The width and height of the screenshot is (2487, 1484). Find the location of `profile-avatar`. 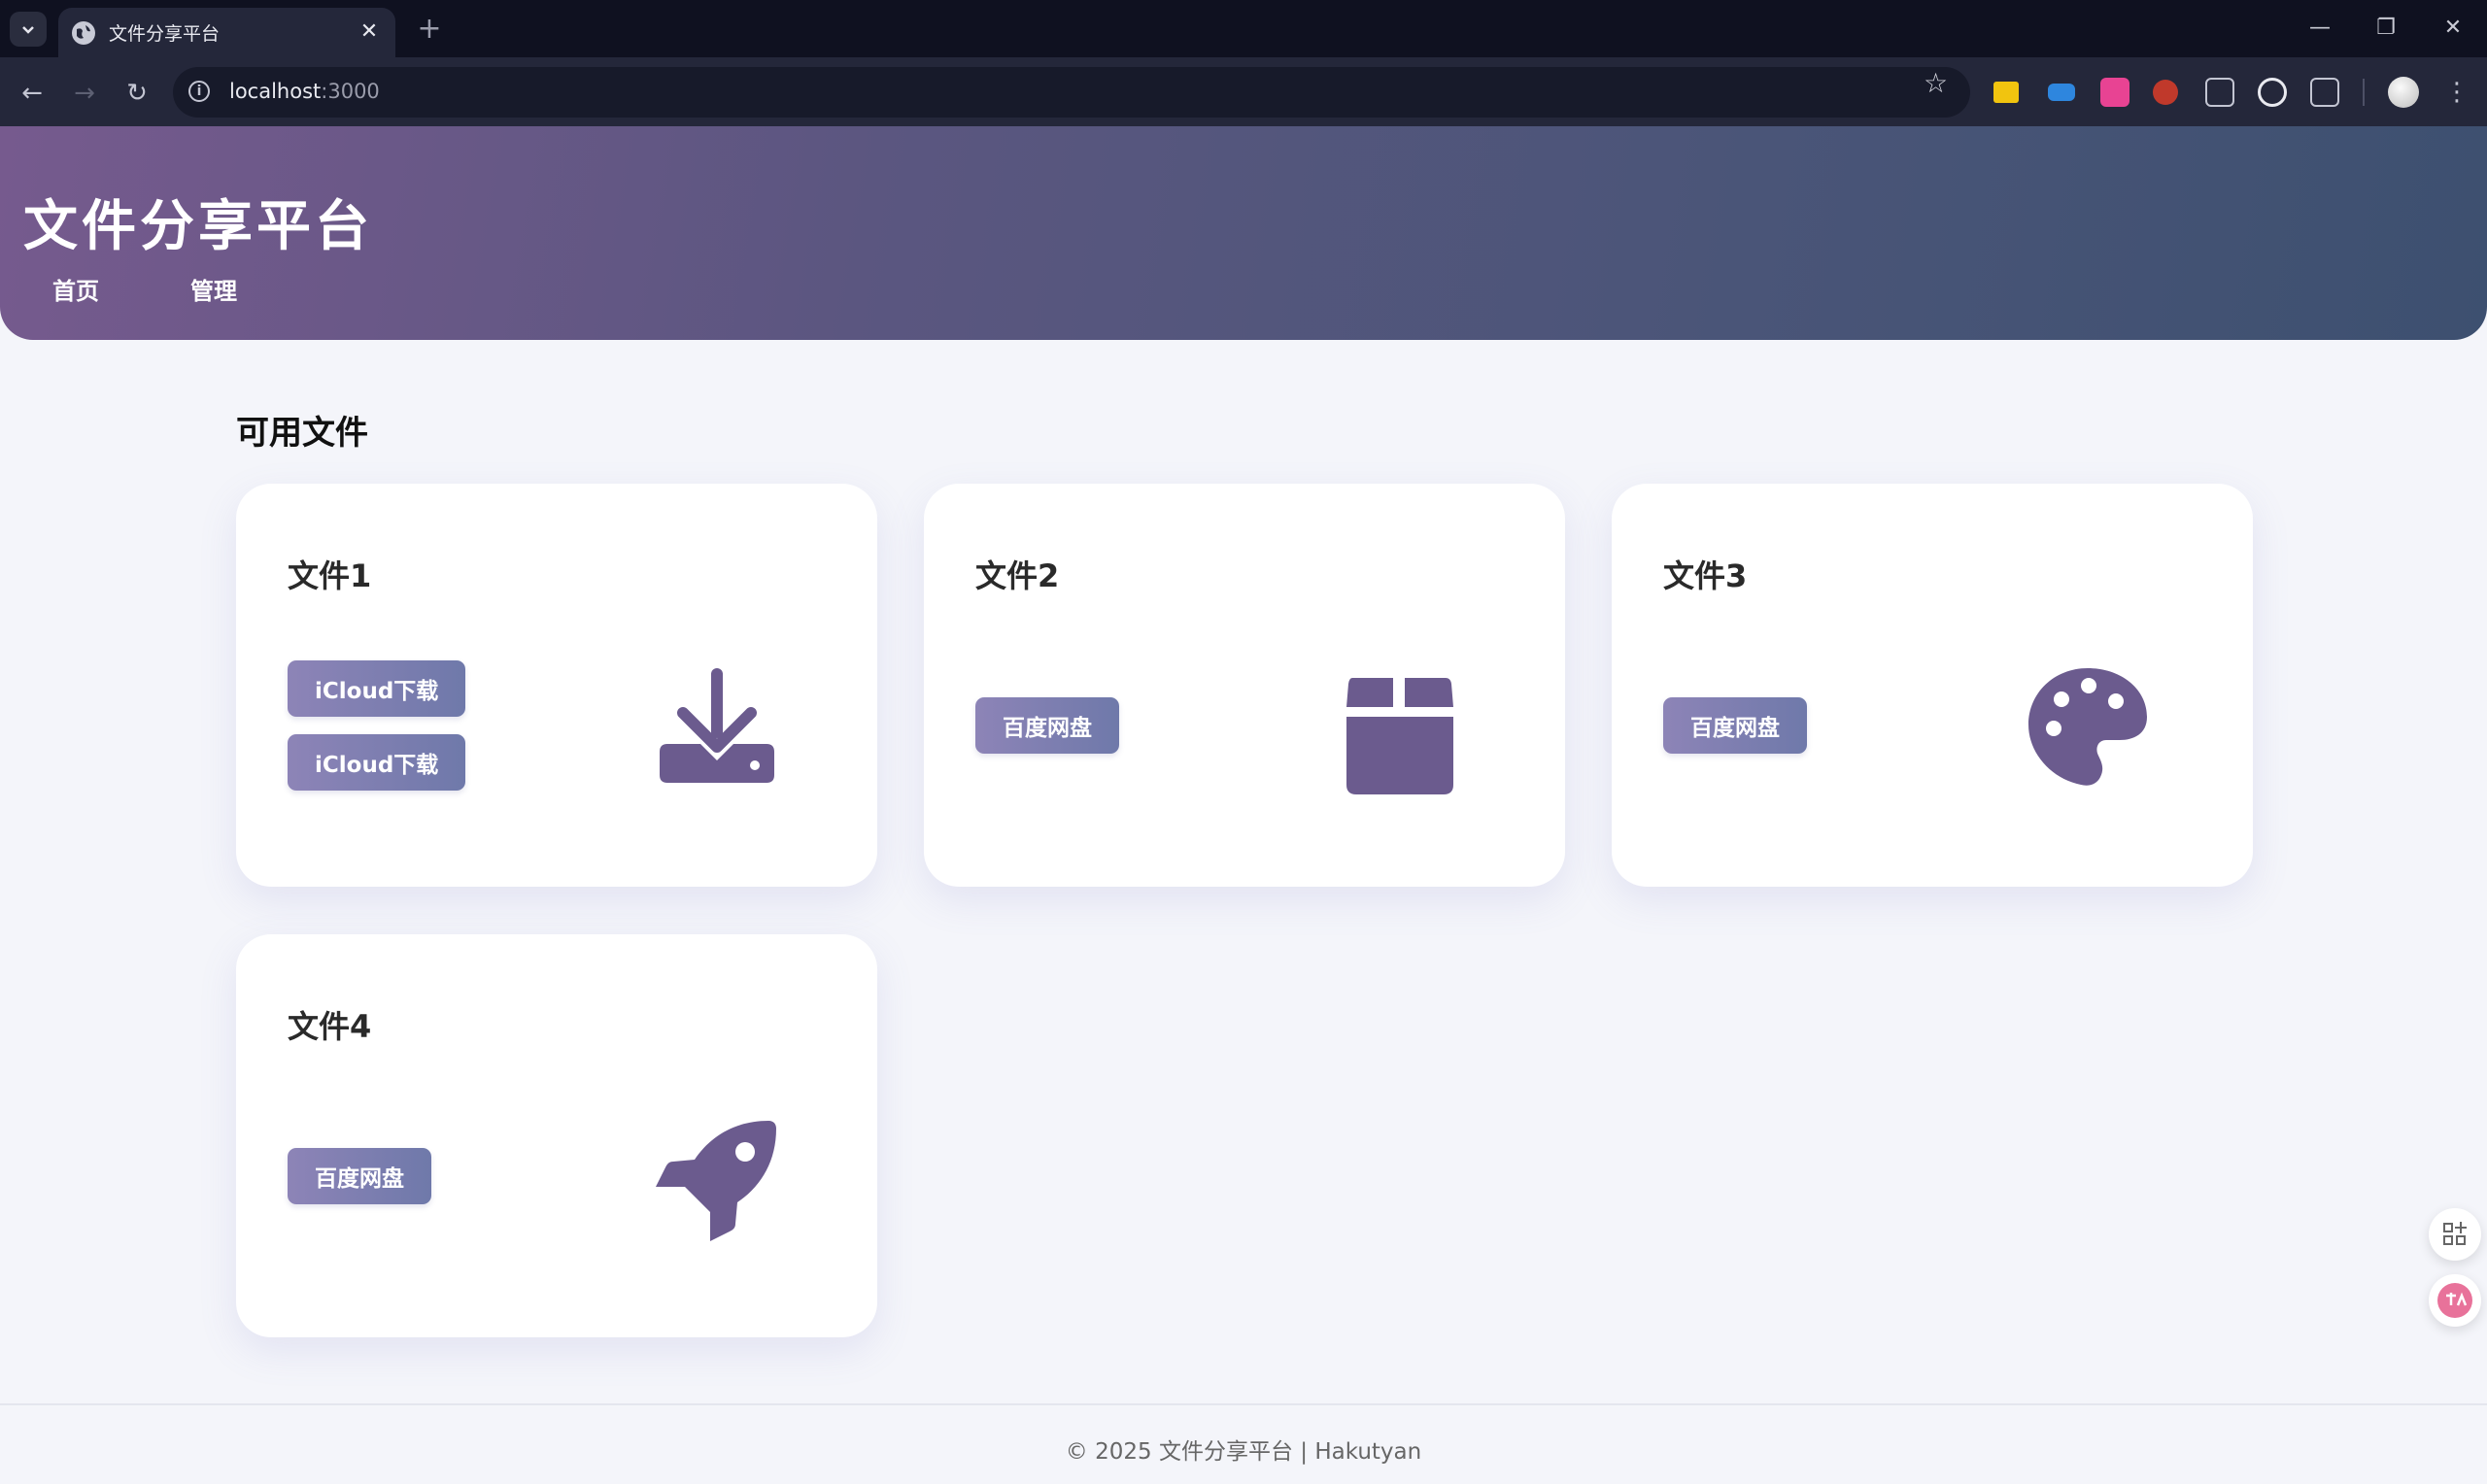

profile-avatar is located at coordinates (2403, 92).